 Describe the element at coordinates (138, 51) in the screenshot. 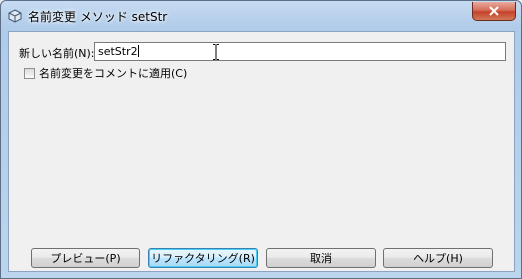

I see `text-caret` at that location.